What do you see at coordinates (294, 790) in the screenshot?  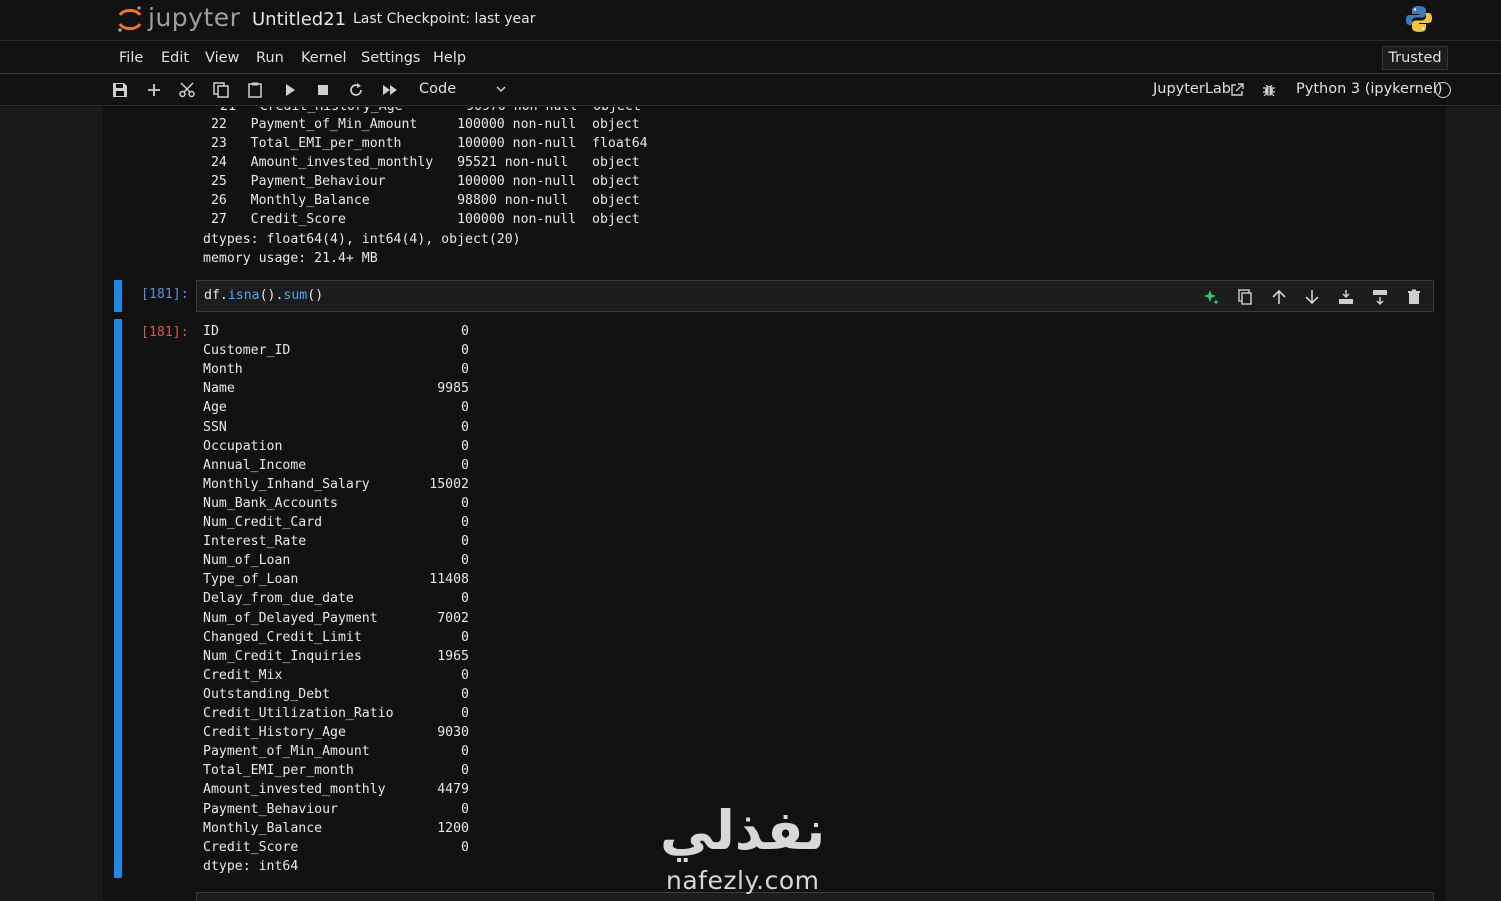 I see `series-index-label: Amount_invested_monthly` at bounding box center [294, 790].